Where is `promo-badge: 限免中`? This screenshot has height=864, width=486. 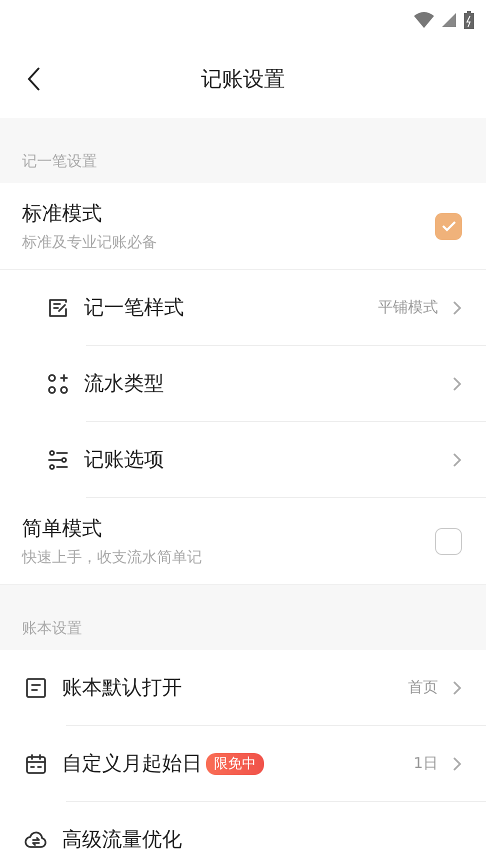
promo-badge: 限免中 is located at coordinates (235, 763).